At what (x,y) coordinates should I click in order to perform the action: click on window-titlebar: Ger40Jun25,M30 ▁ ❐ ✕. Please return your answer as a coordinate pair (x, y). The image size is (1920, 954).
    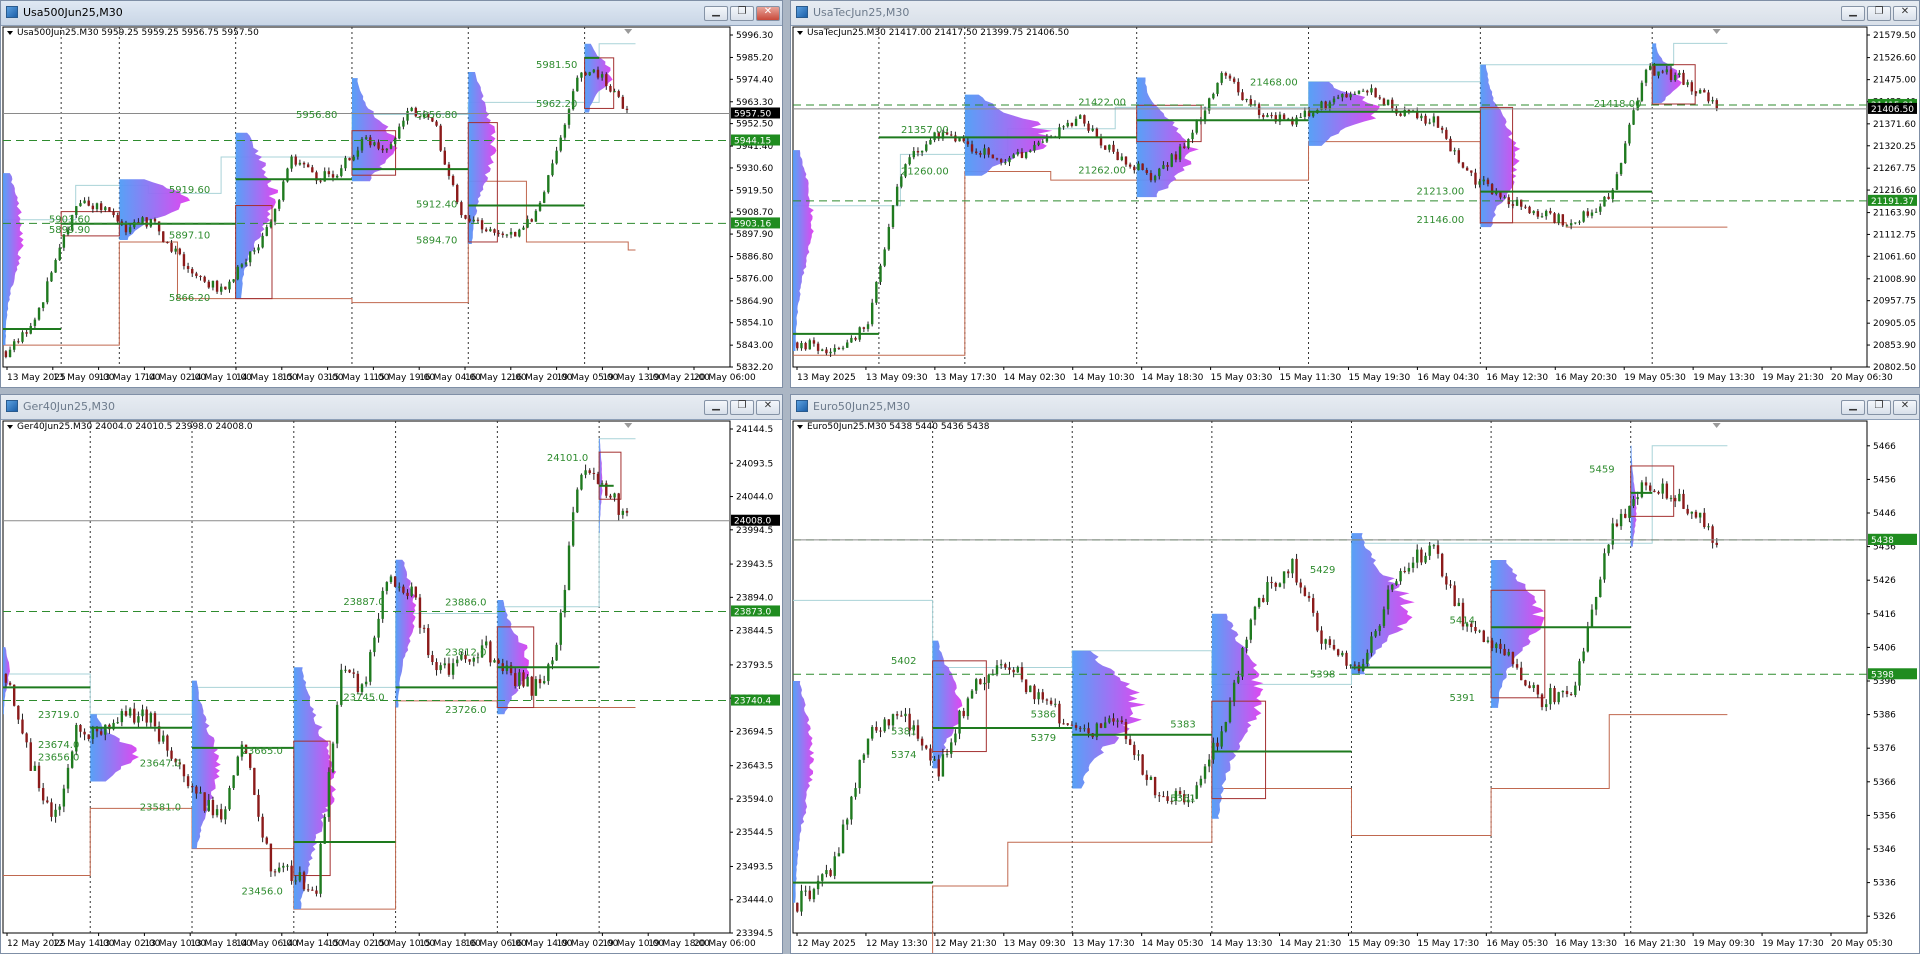
    Looking at the image, I should click on (391, 407).